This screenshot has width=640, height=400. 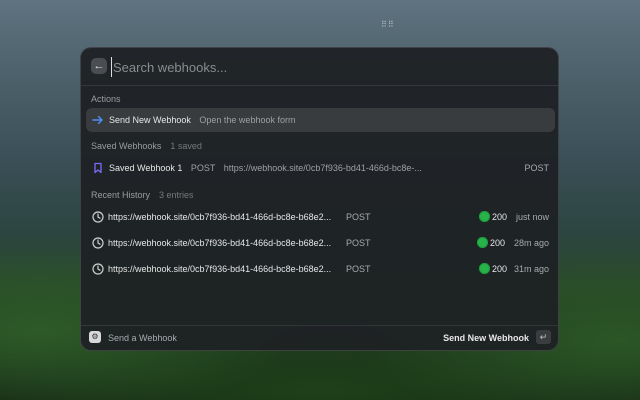 What do you see at coordinates (146, 146) in the screenshot?
I see `section-title-saved: Saved Webhooks 1 saved` at bounding box center [146, 146].